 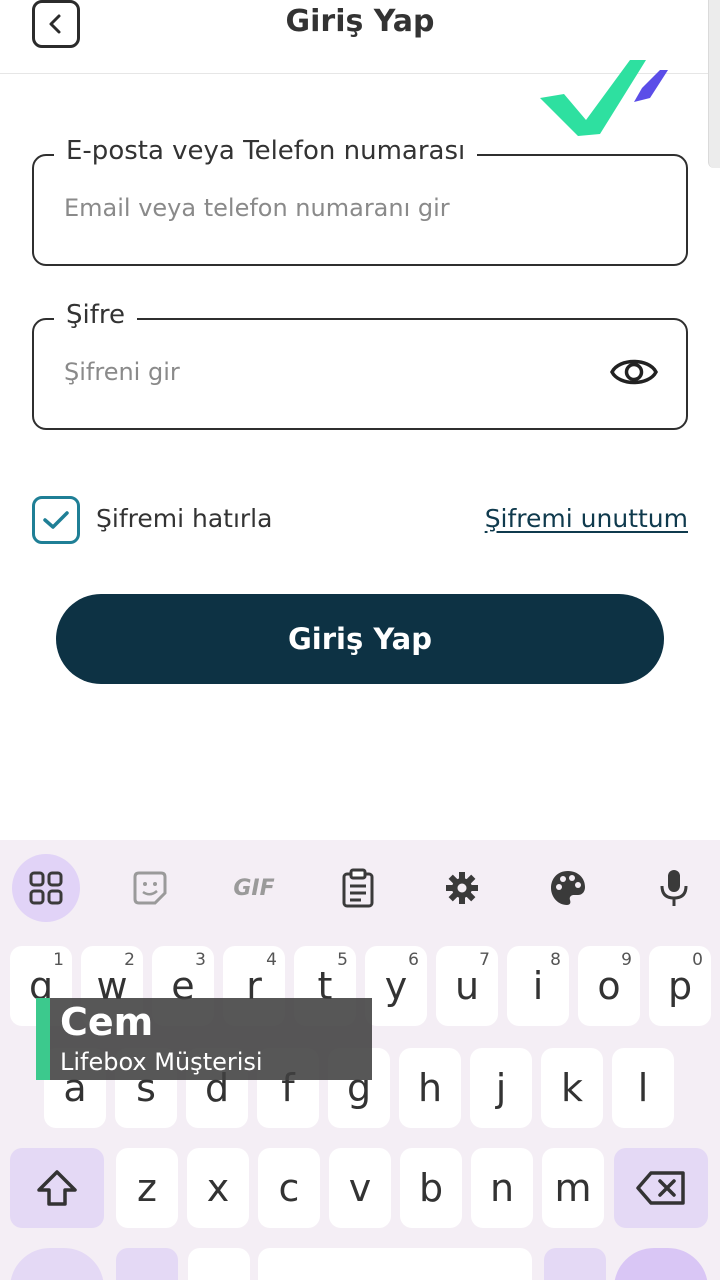 What do you see at coordinates (697, 960) in the screenshot?
I see `key-hint: 0` at bounding box center [697, 960].